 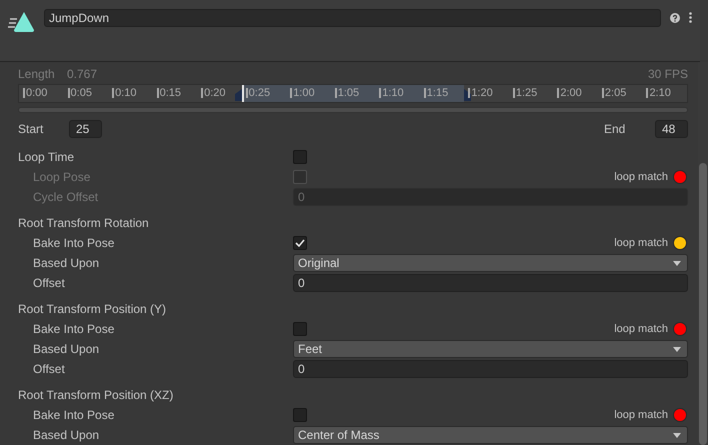 I want to click on time-tick-label: 2:10, so click(x=658, y=93).